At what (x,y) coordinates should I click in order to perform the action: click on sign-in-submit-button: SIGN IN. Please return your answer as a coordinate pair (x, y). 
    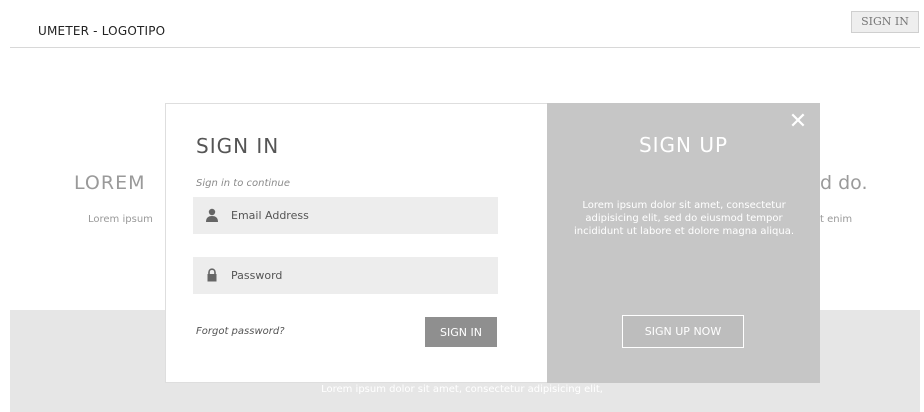
    Looking at the image, I should click on (461, 332).